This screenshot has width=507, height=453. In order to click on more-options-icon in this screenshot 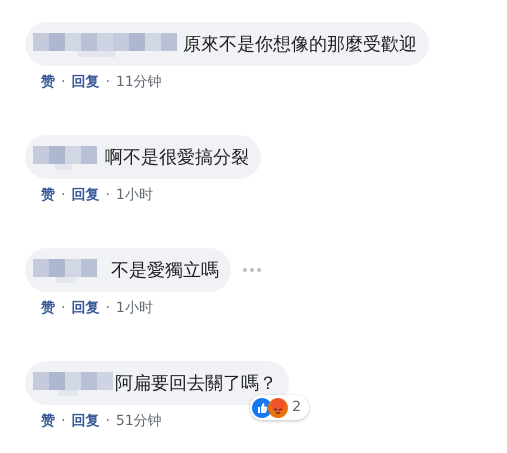, I will do `click(252, 270)`.